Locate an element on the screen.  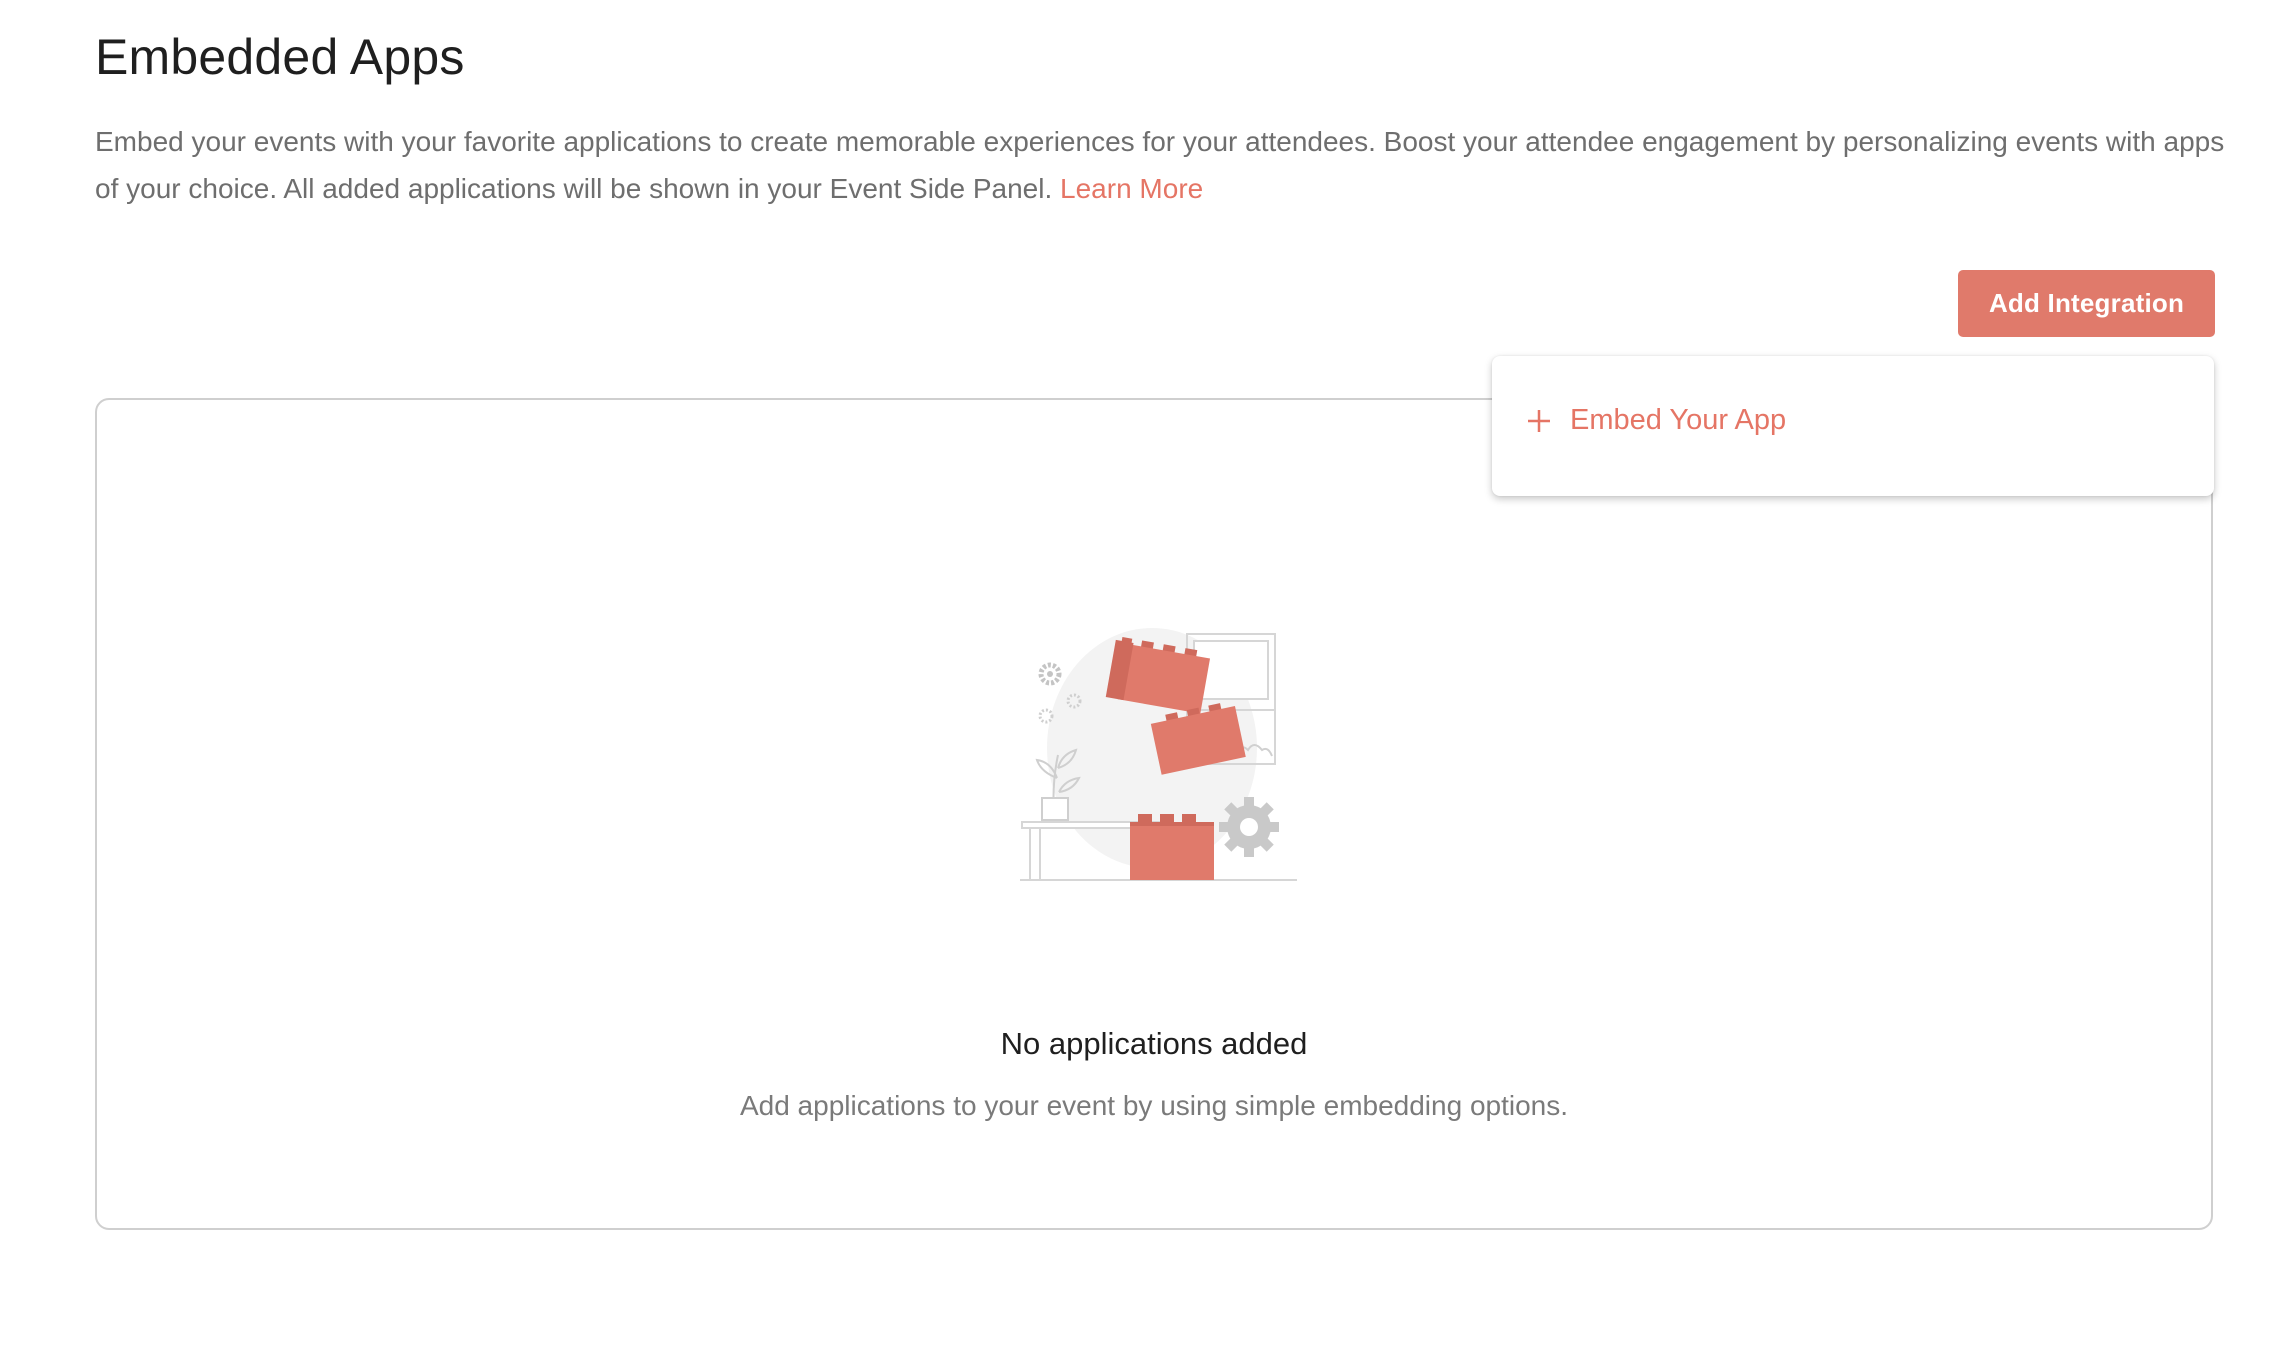
add-integration-button: Add Integration is located at coordinates (2086, 303).